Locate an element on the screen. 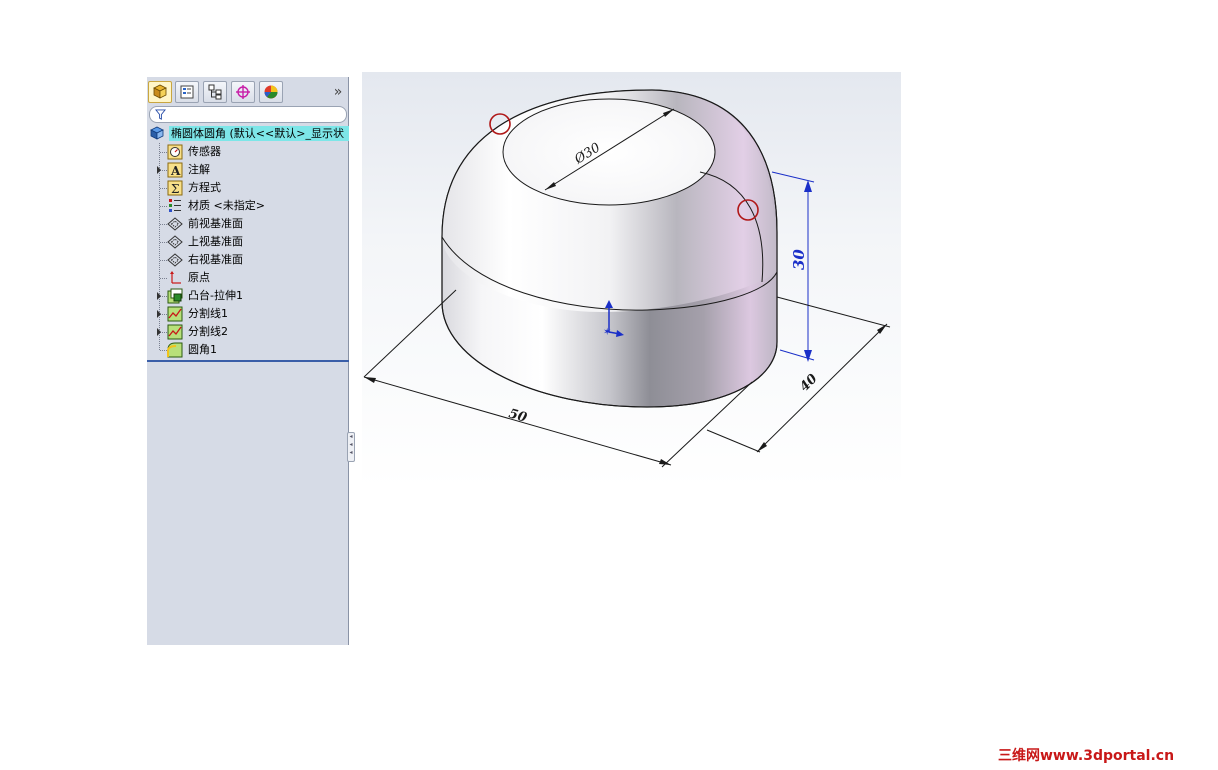 This screenshot has height=770, width=1218. tree-item-label: 方程式 is located at coordinates (204, 187).